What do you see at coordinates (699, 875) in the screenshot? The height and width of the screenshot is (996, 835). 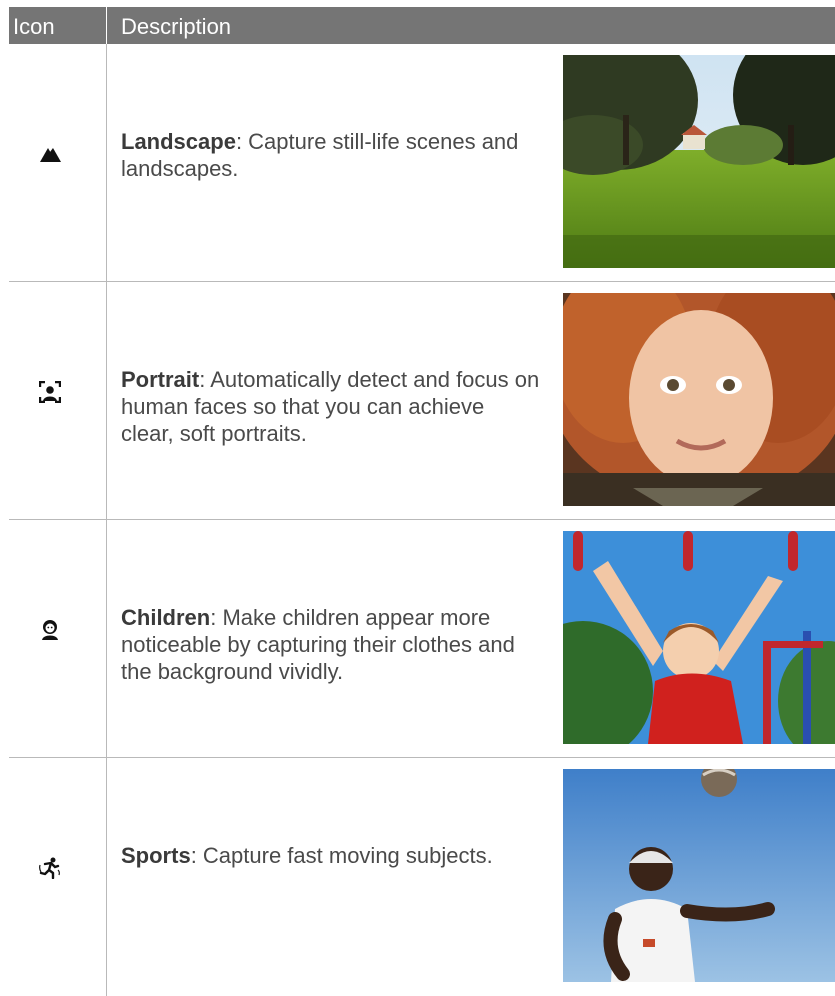 I see `sports-photo` at bounding box center [699, 875].